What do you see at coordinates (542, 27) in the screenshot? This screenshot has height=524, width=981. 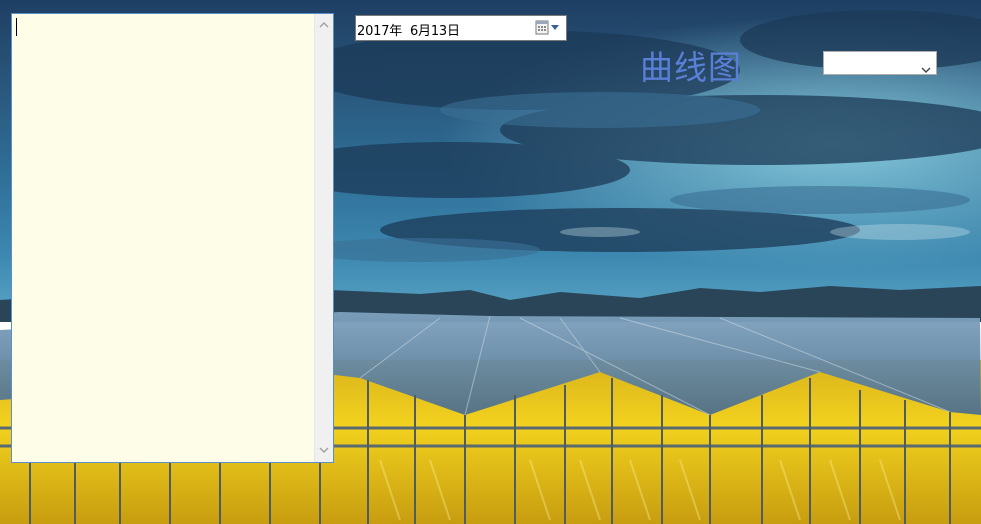 I see `calendar-icon` at bounding box center [542, 27].